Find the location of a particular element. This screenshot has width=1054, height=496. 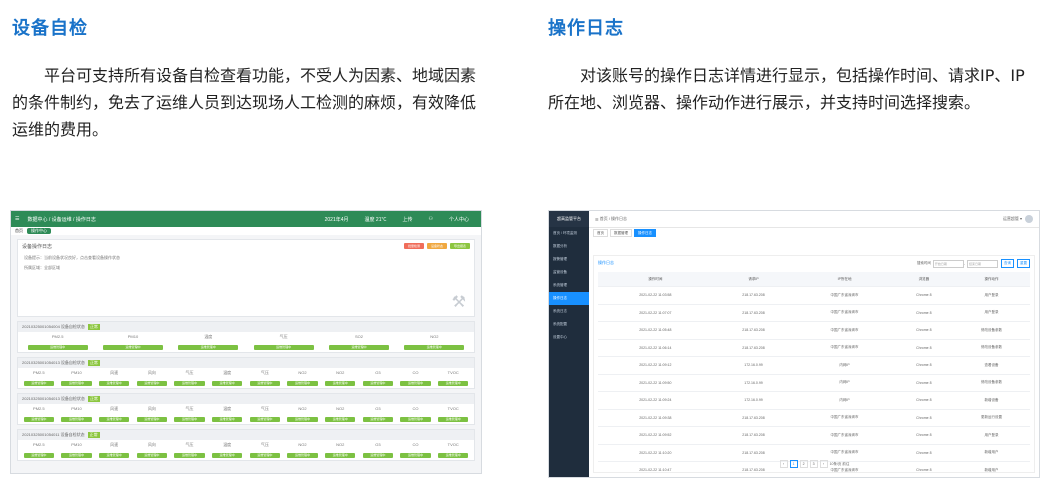

sidebar-item: 数据分析 is located at coordinates (569, 246).